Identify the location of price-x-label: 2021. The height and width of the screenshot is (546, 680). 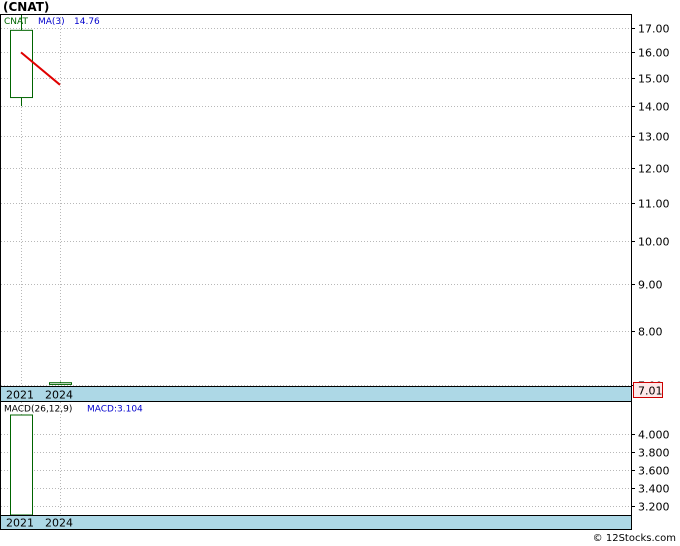
(20, 395).